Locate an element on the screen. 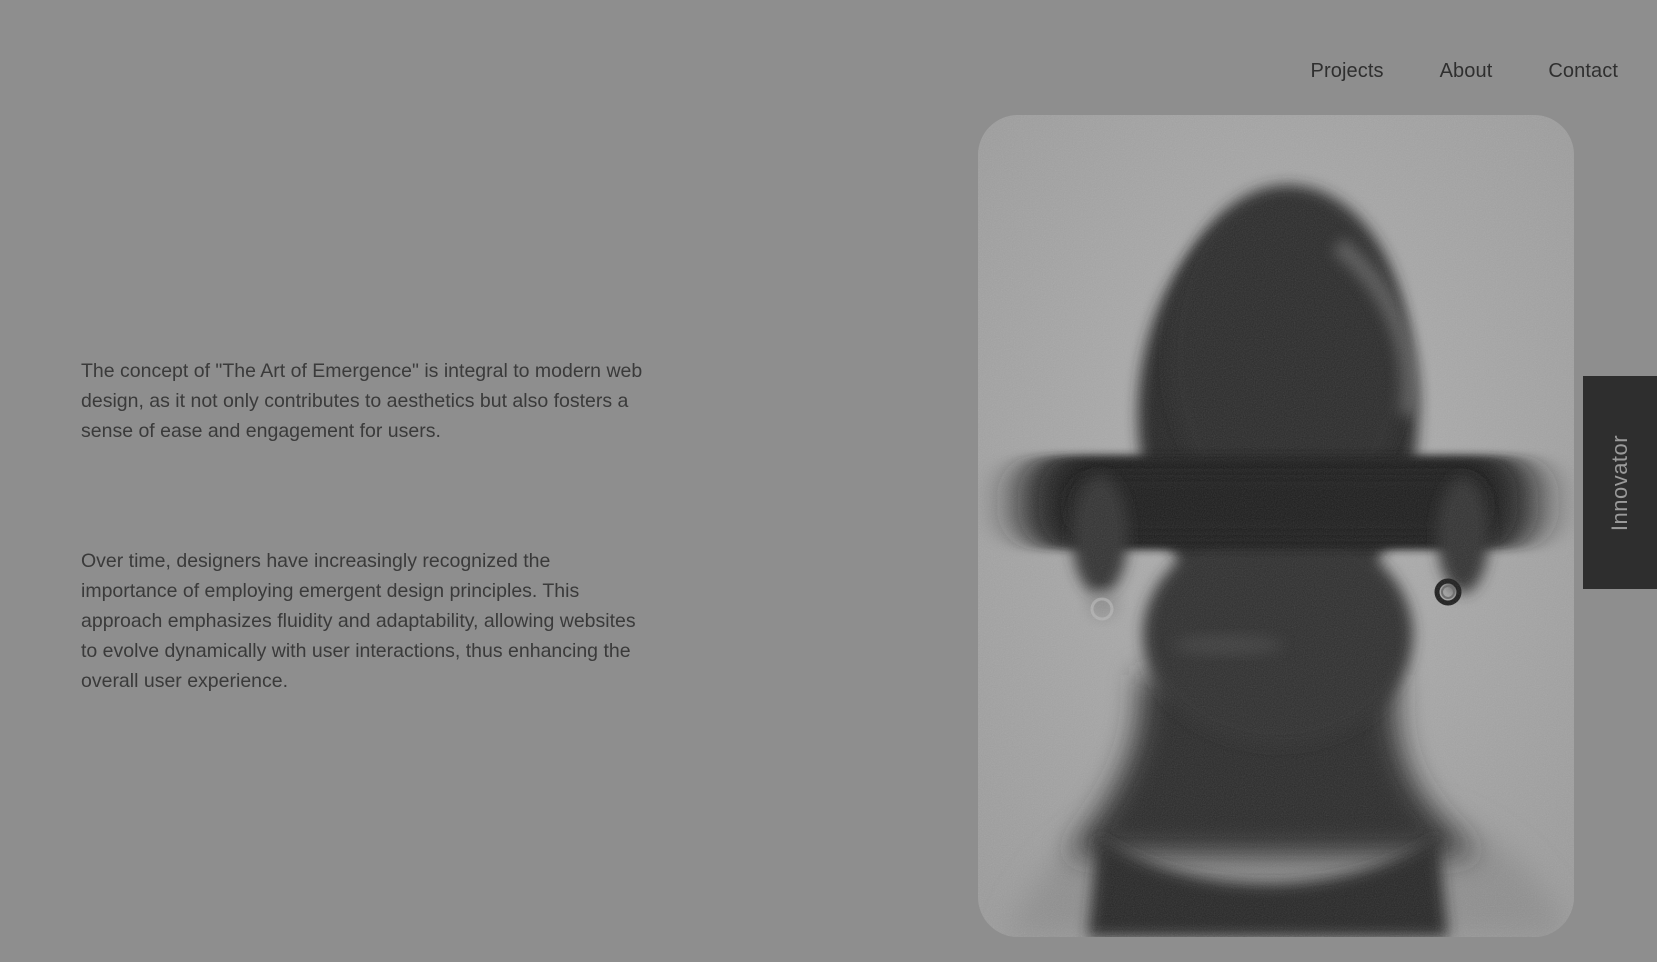  nav-link-contact: Contact is located at coordinates (1583, 71).